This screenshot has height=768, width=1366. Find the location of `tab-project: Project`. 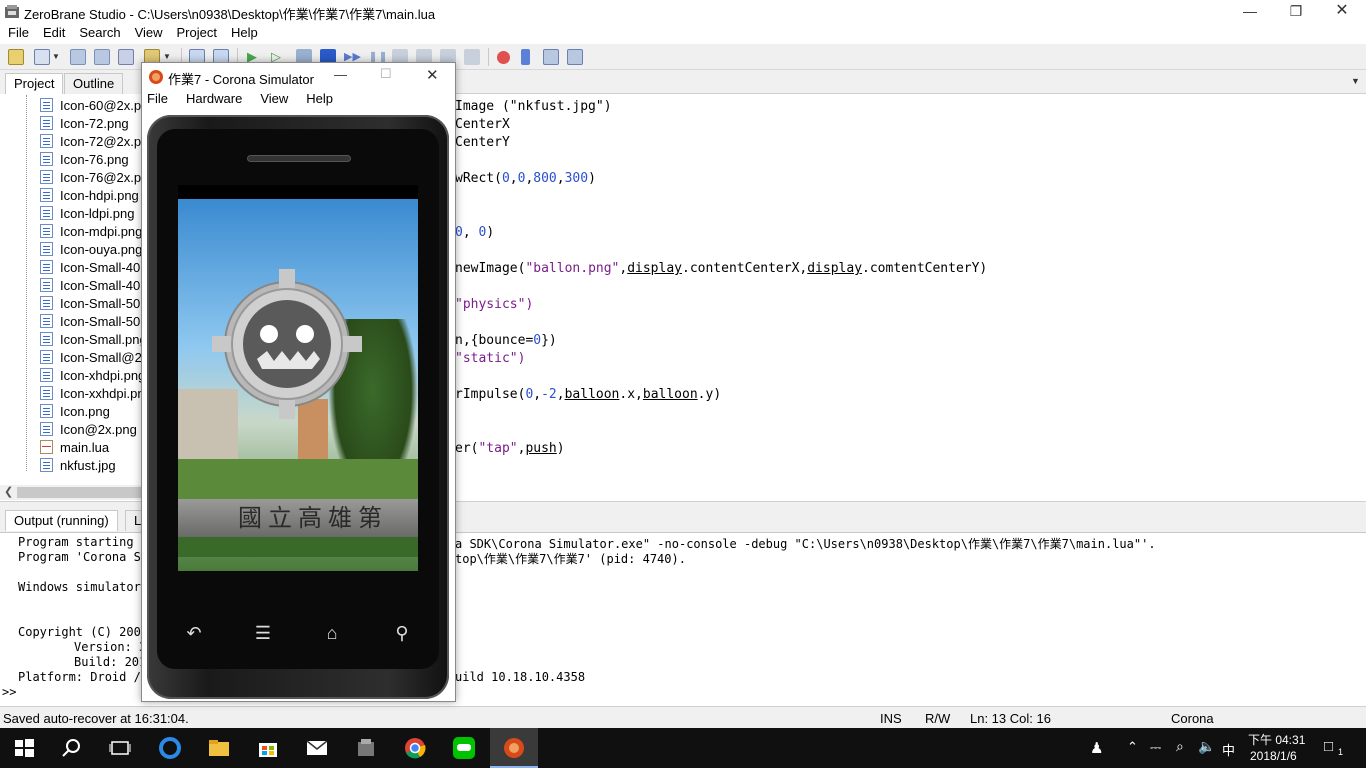

tab-project: Project is located at coordinates (34, 83).